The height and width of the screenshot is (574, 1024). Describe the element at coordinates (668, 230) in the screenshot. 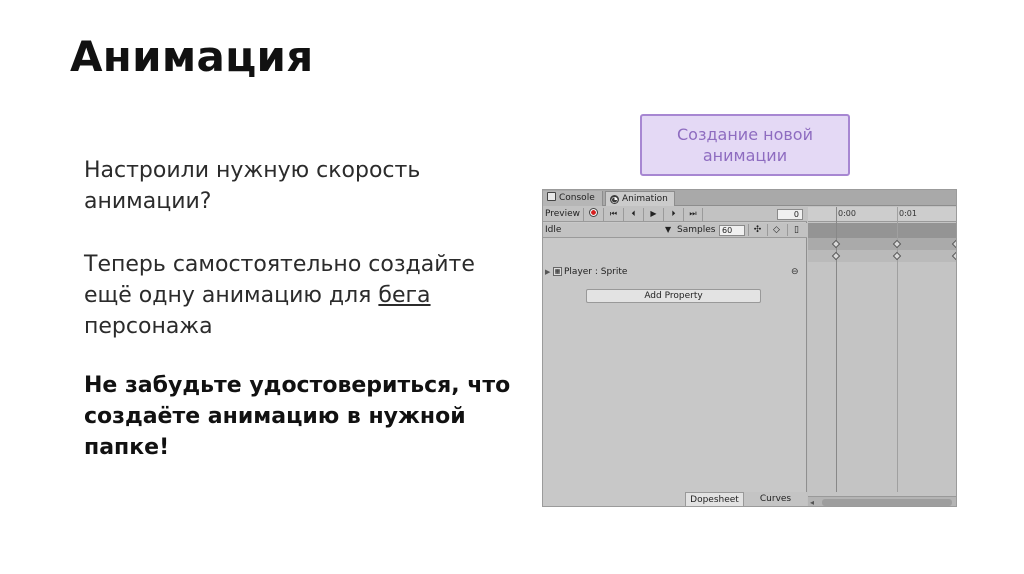

I see `dropdown-arrow-icon: ▼` at that location.